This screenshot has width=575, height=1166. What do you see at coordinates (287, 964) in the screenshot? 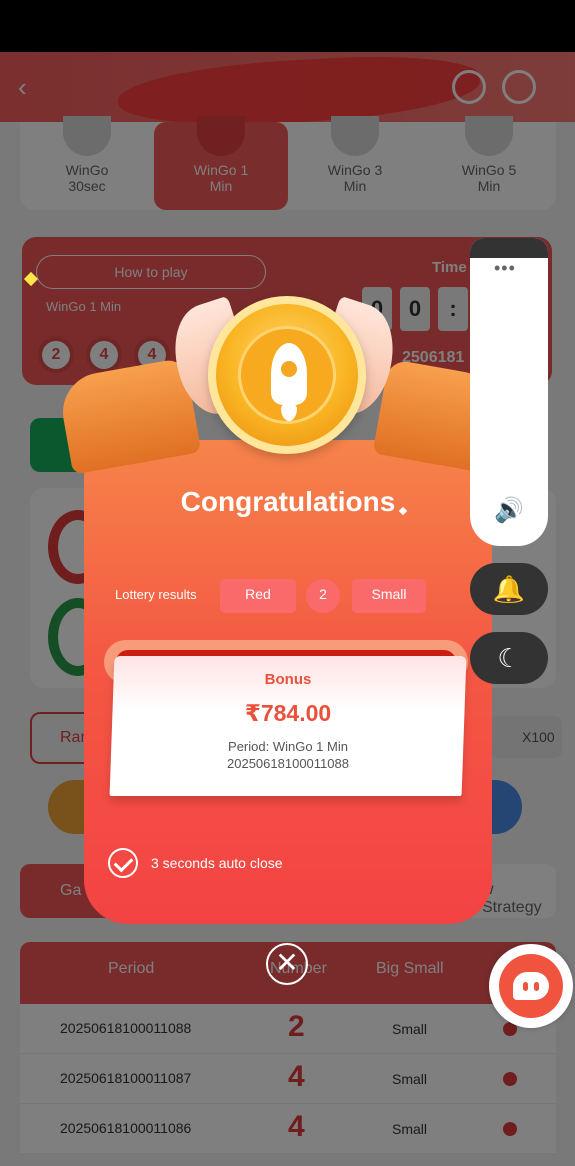
I see `close-icon: ✕` at bounding box center [287, 964].